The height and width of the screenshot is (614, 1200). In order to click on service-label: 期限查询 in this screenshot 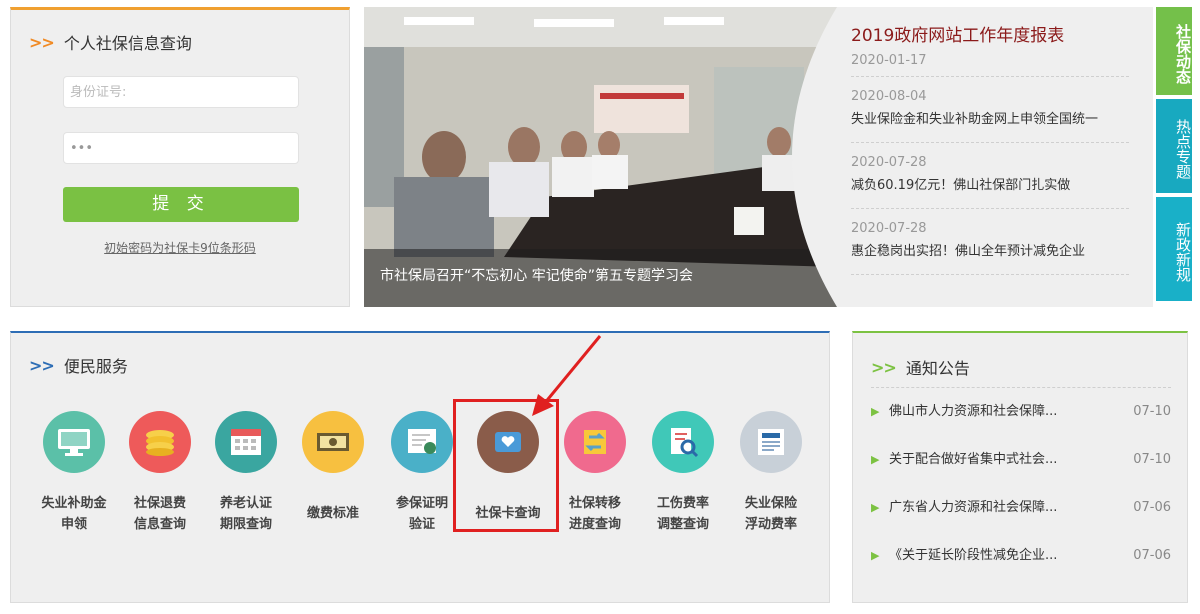, I will do `click(245, 524)`.